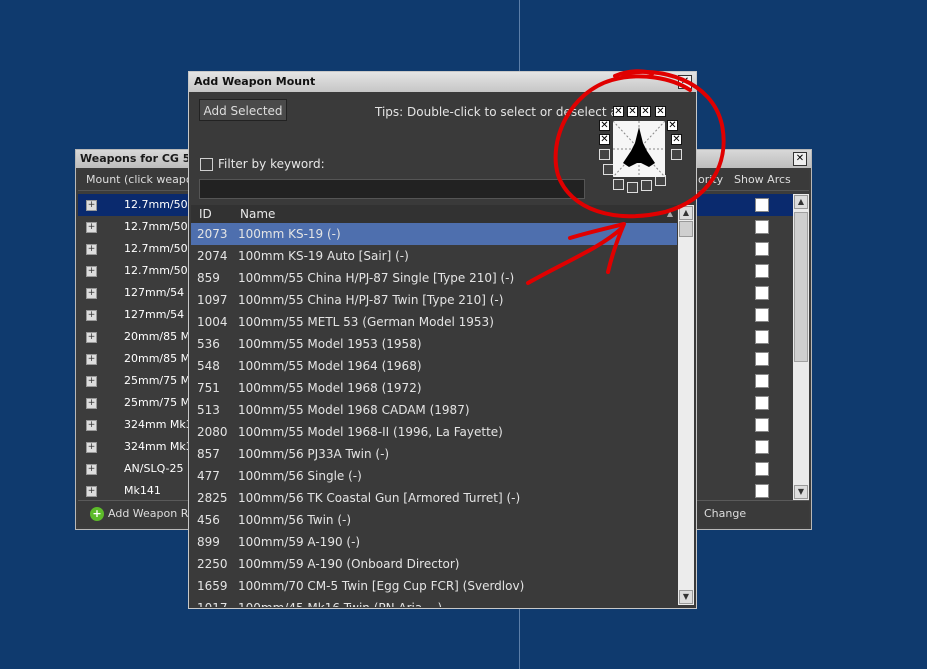 Image resolution: width=927 pixels, height=669 pixels. What do you see at coordinates (142, 490) in the screenshot?
I see `weapon-name: Mk141` at bounding box center [142, 490].